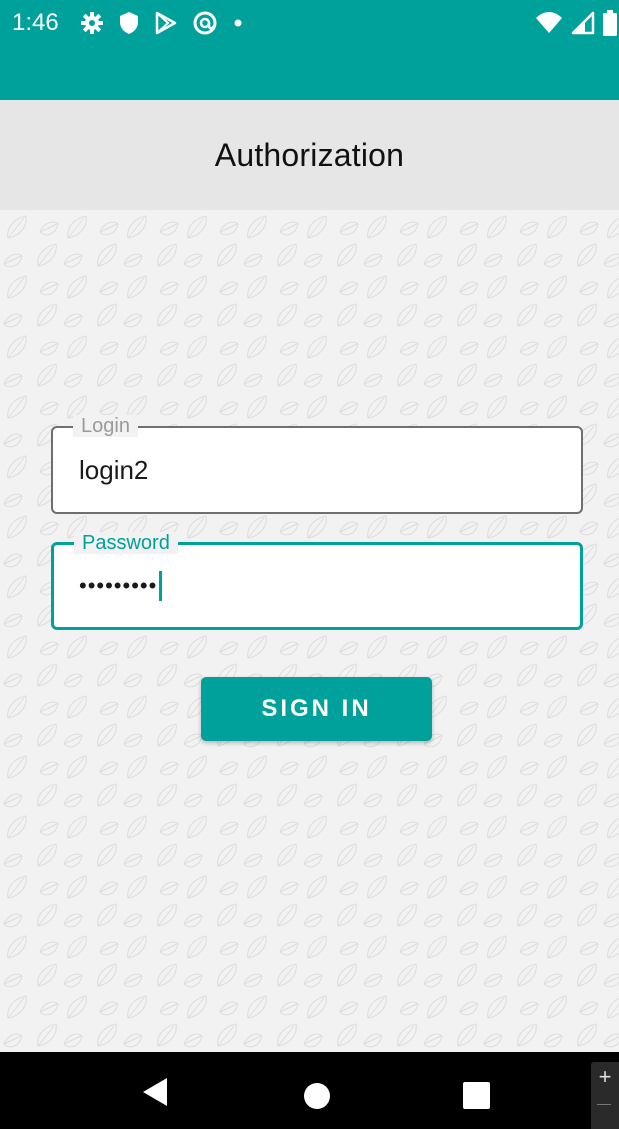 The width and height of the screenshot is (619, 1129). I want to click on gear-icon, so click(92, 23).